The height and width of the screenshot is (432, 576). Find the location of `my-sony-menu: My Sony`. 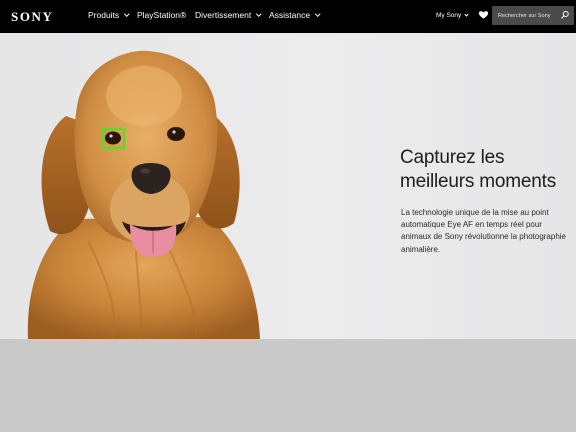

my-sony-menu: My Sony is located at coordinates (452, 15).